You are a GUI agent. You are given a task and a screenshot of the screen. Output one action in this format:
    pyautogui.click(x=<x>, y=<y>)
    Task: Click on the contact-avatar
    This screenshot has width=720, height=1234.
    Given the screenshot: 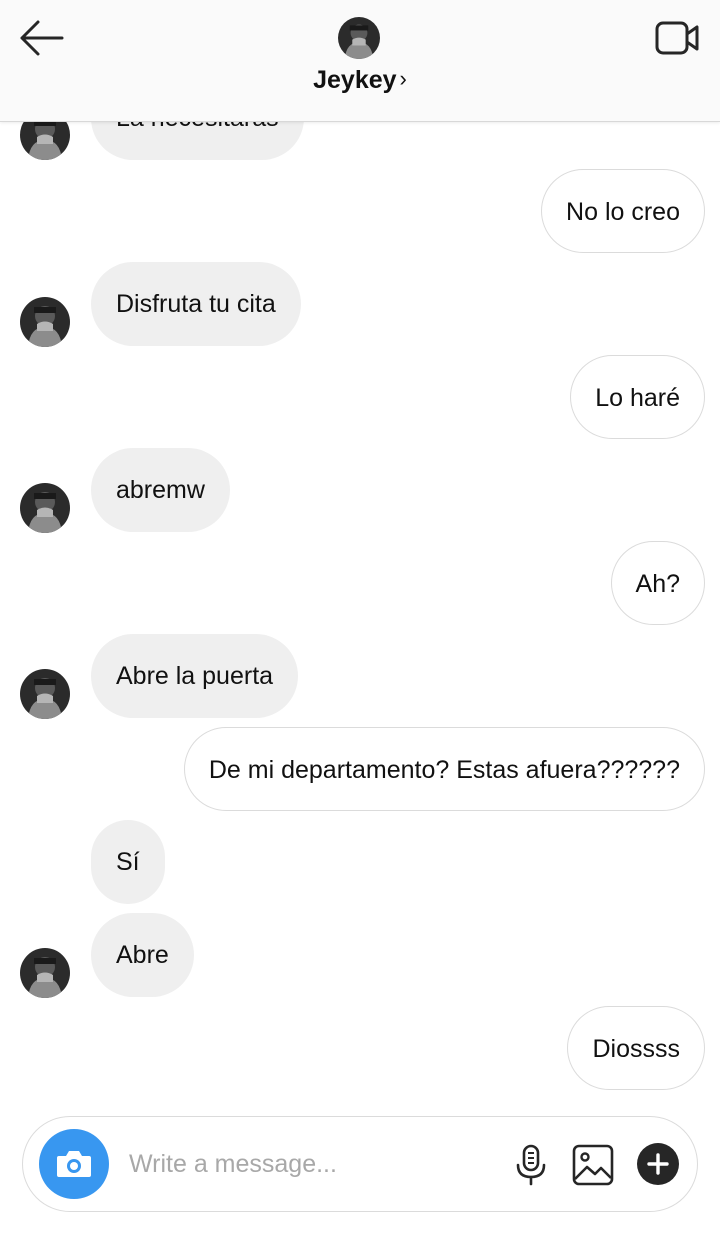 What is the action you would take?
    pyautogui.click(x=359, y=38)
    